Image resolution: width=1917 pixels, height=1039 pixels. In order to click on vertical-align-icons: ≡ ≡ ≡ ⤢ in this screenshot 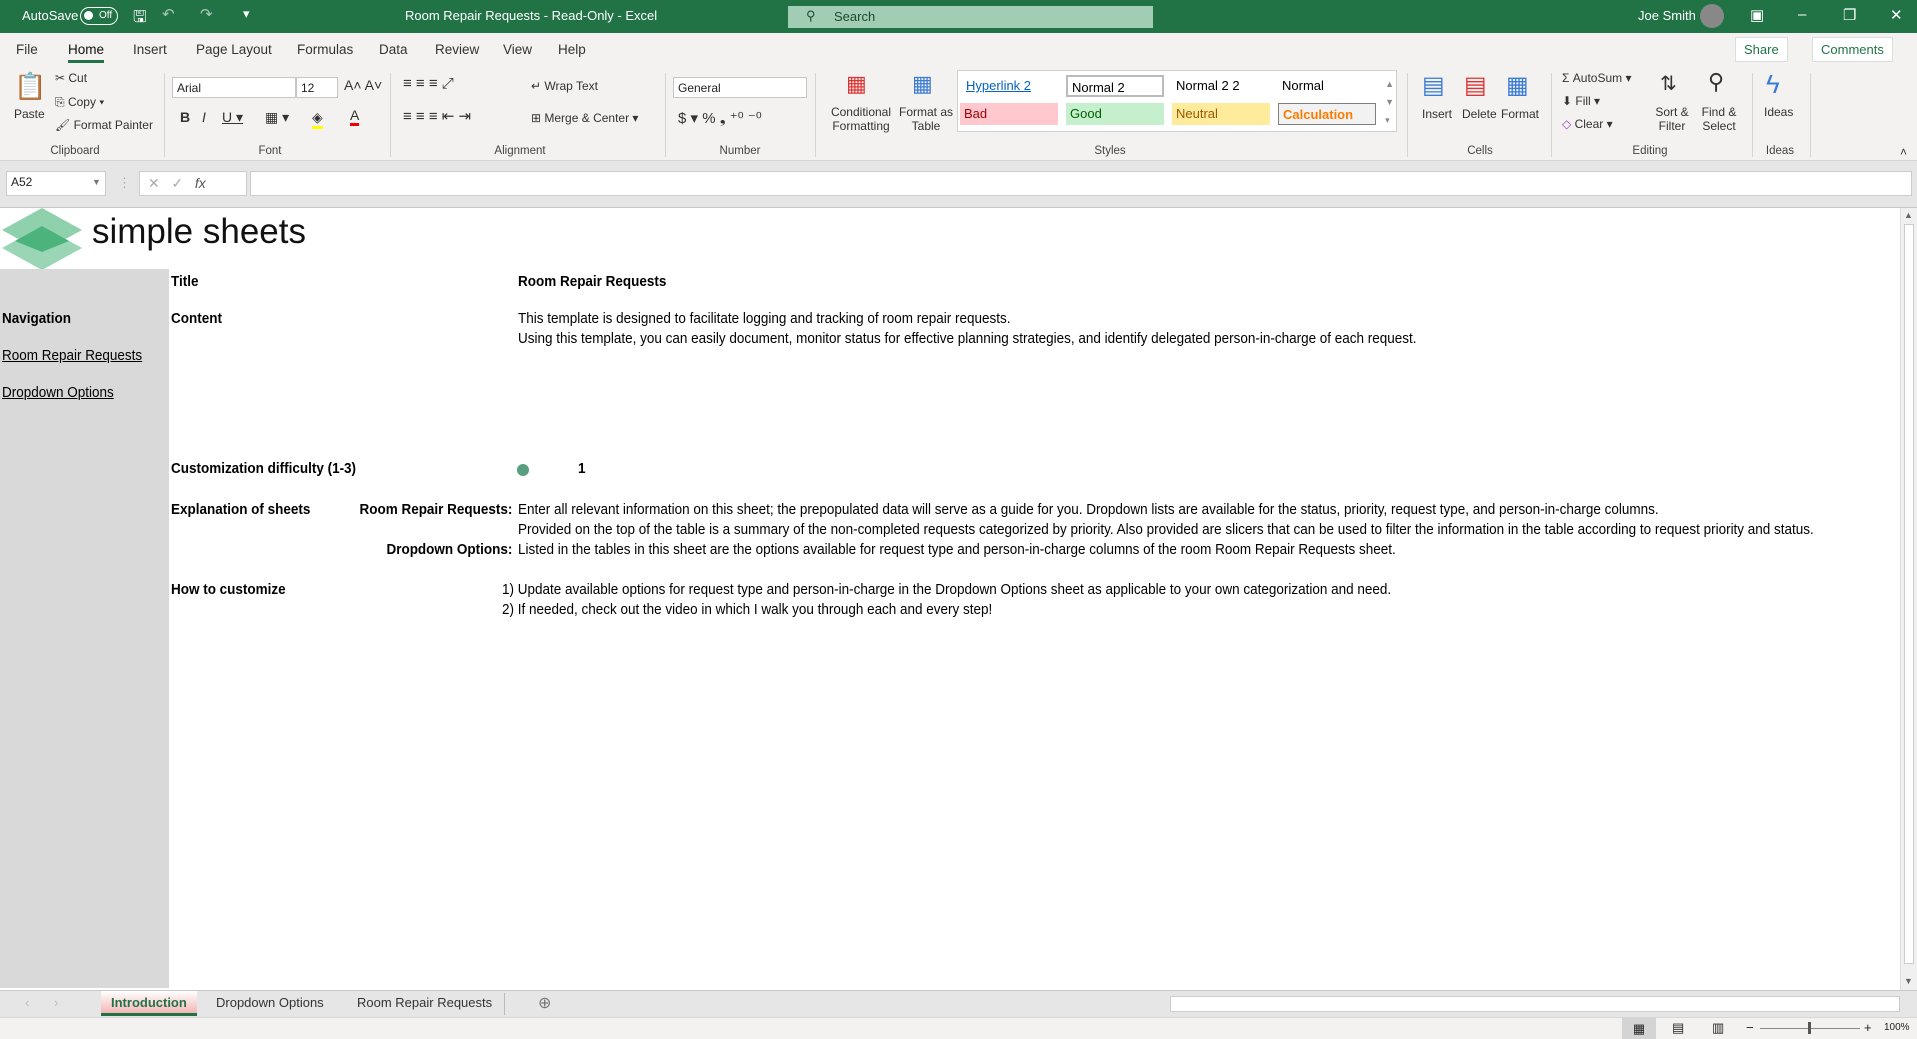, I will do `click(428, 83)`.